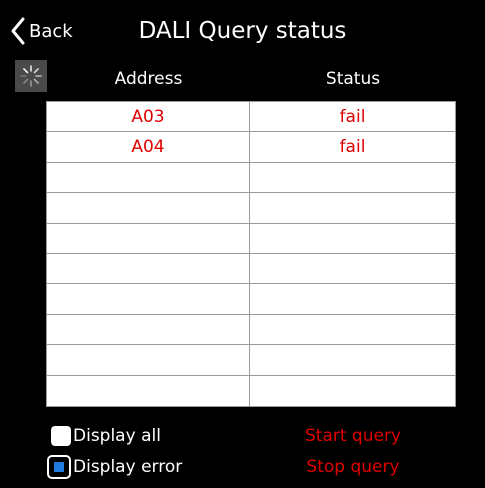  What do you see at coordinates (353, 467) in the screenshot?
I see `stop-query-button: Stop query` at bounding box center [353, 467].